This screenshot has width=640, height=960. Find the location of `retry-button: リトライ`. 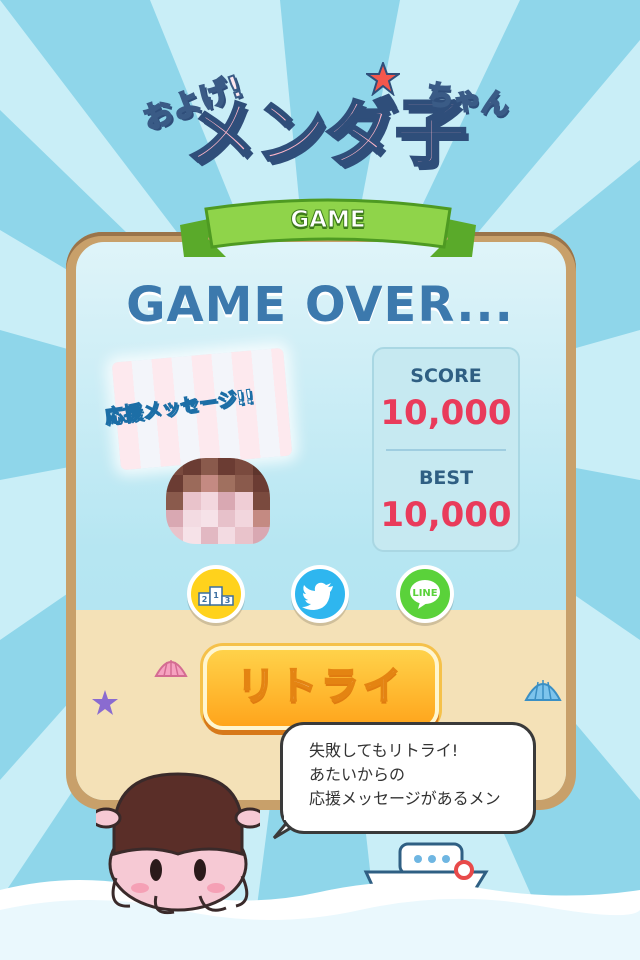

retry-button: リトライ is located at coordinates (321, 688).